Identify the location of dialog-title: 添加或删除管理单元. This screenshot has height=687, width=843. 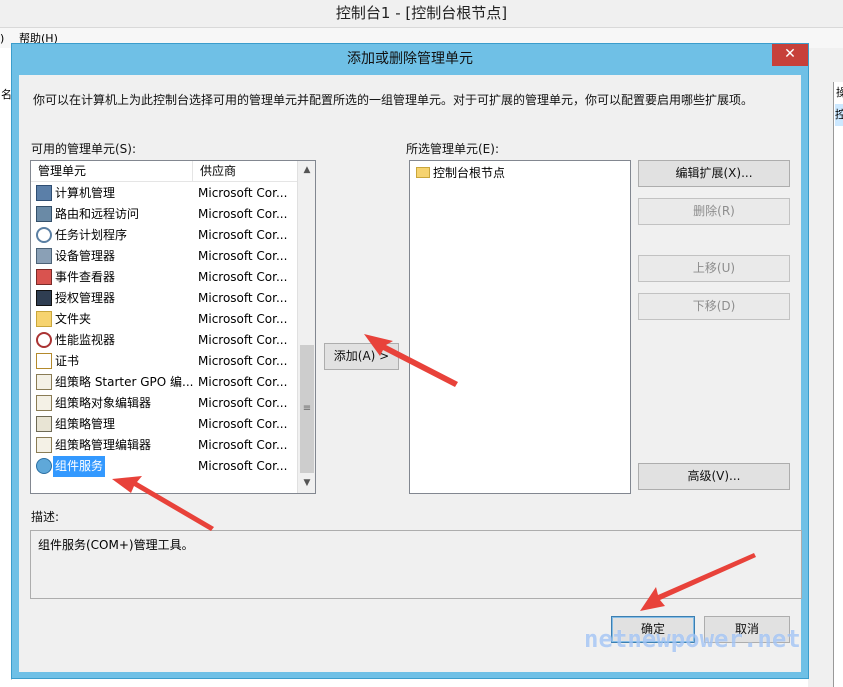
(410, 59).